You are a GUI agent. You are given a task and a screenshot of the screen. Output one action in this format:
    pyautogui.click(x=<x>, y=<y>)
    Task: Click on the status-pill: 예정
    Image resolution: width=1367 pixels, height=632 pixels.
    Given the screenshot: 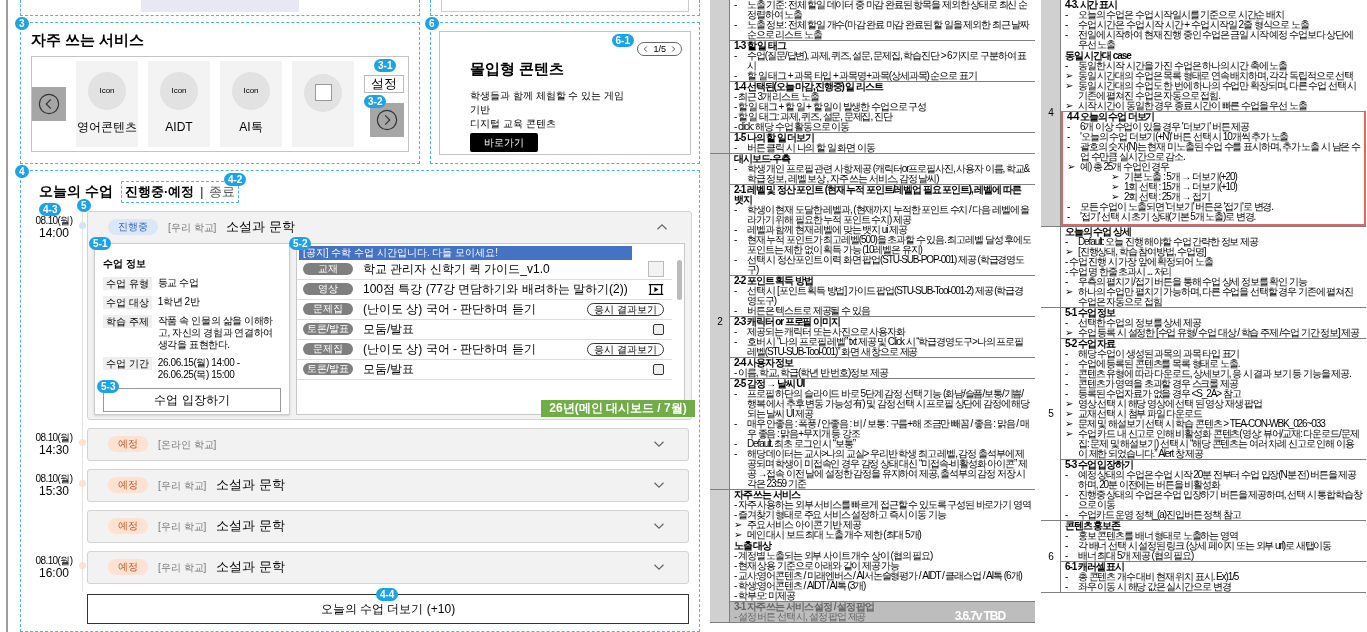 What is the action you would take?
    pyautogui.click(x=128, y=526)
    